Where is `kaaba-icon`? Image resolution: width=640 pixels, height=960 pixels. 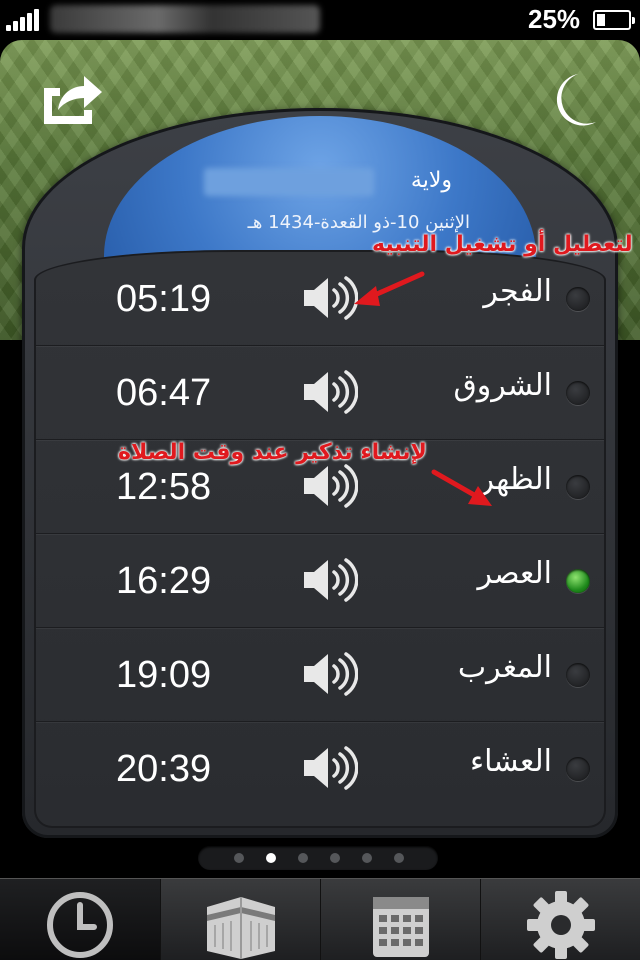
kaaba-icon is located at coordinates (241, 928).